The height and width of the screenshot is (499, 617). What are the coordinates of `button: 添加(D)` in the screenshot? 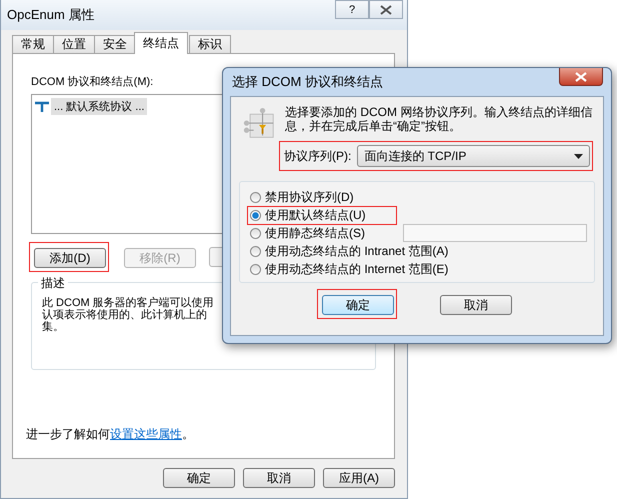 It's located at (70, 258).